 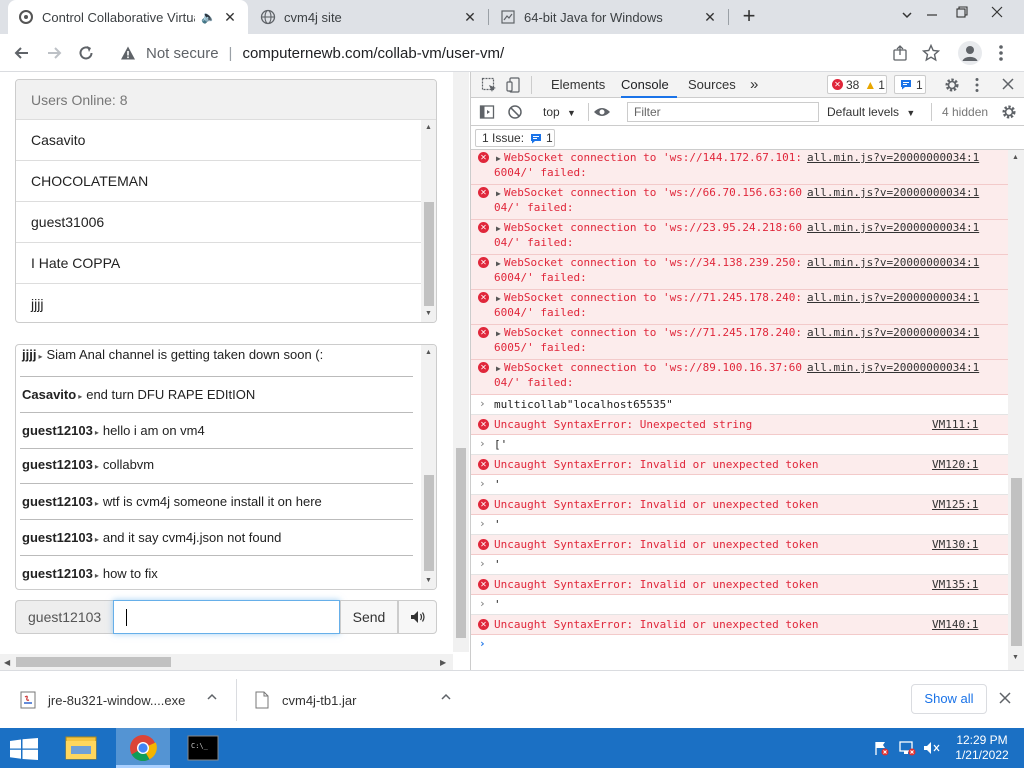 I want to click on back-arrow-icon, so click(x=22, y=53).